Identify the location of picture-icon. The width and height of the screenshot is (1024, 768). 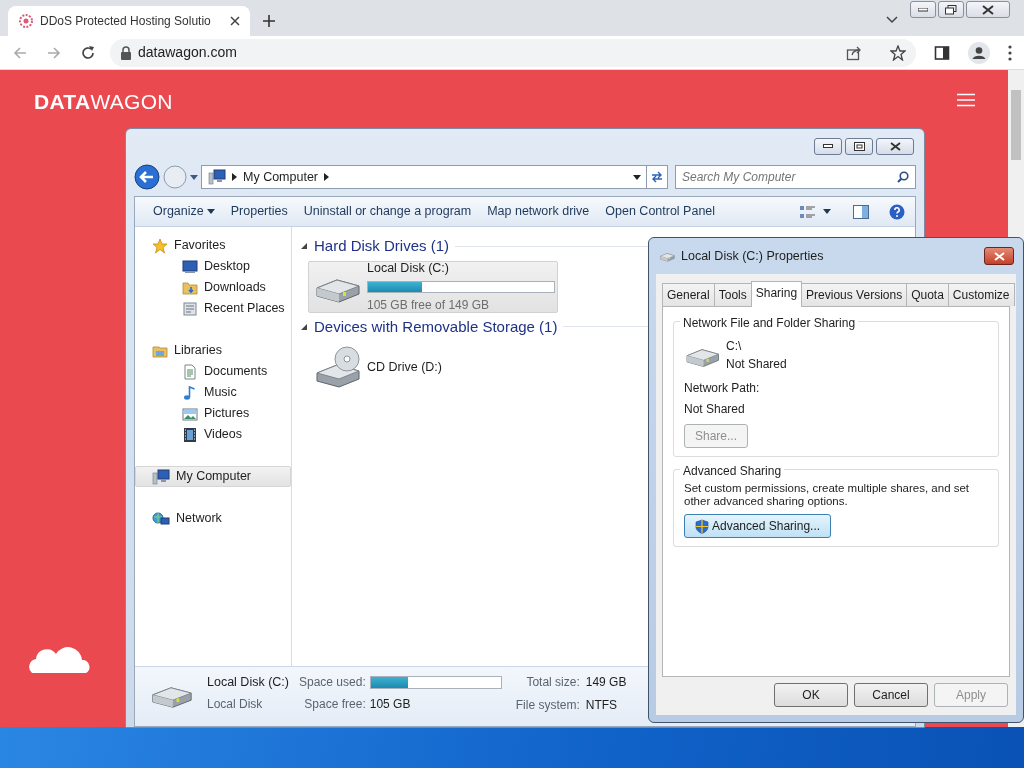
(190, 413).